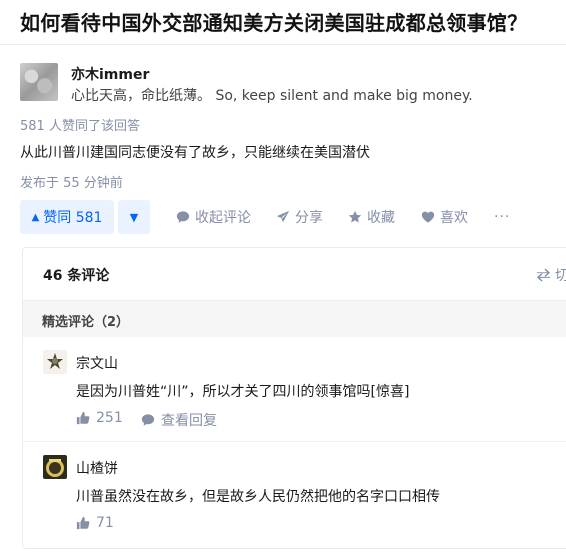 This screenshot has width=566, height=552. I want to click on comments-header: 46 条评论 切, so click(294, 274).